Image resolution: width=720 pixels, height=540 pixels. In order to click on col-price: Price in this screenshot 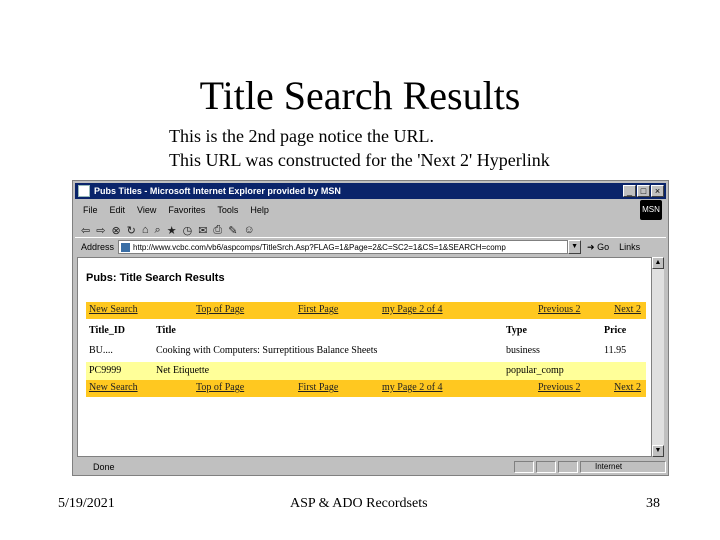, I will do `click(615, 330)`.